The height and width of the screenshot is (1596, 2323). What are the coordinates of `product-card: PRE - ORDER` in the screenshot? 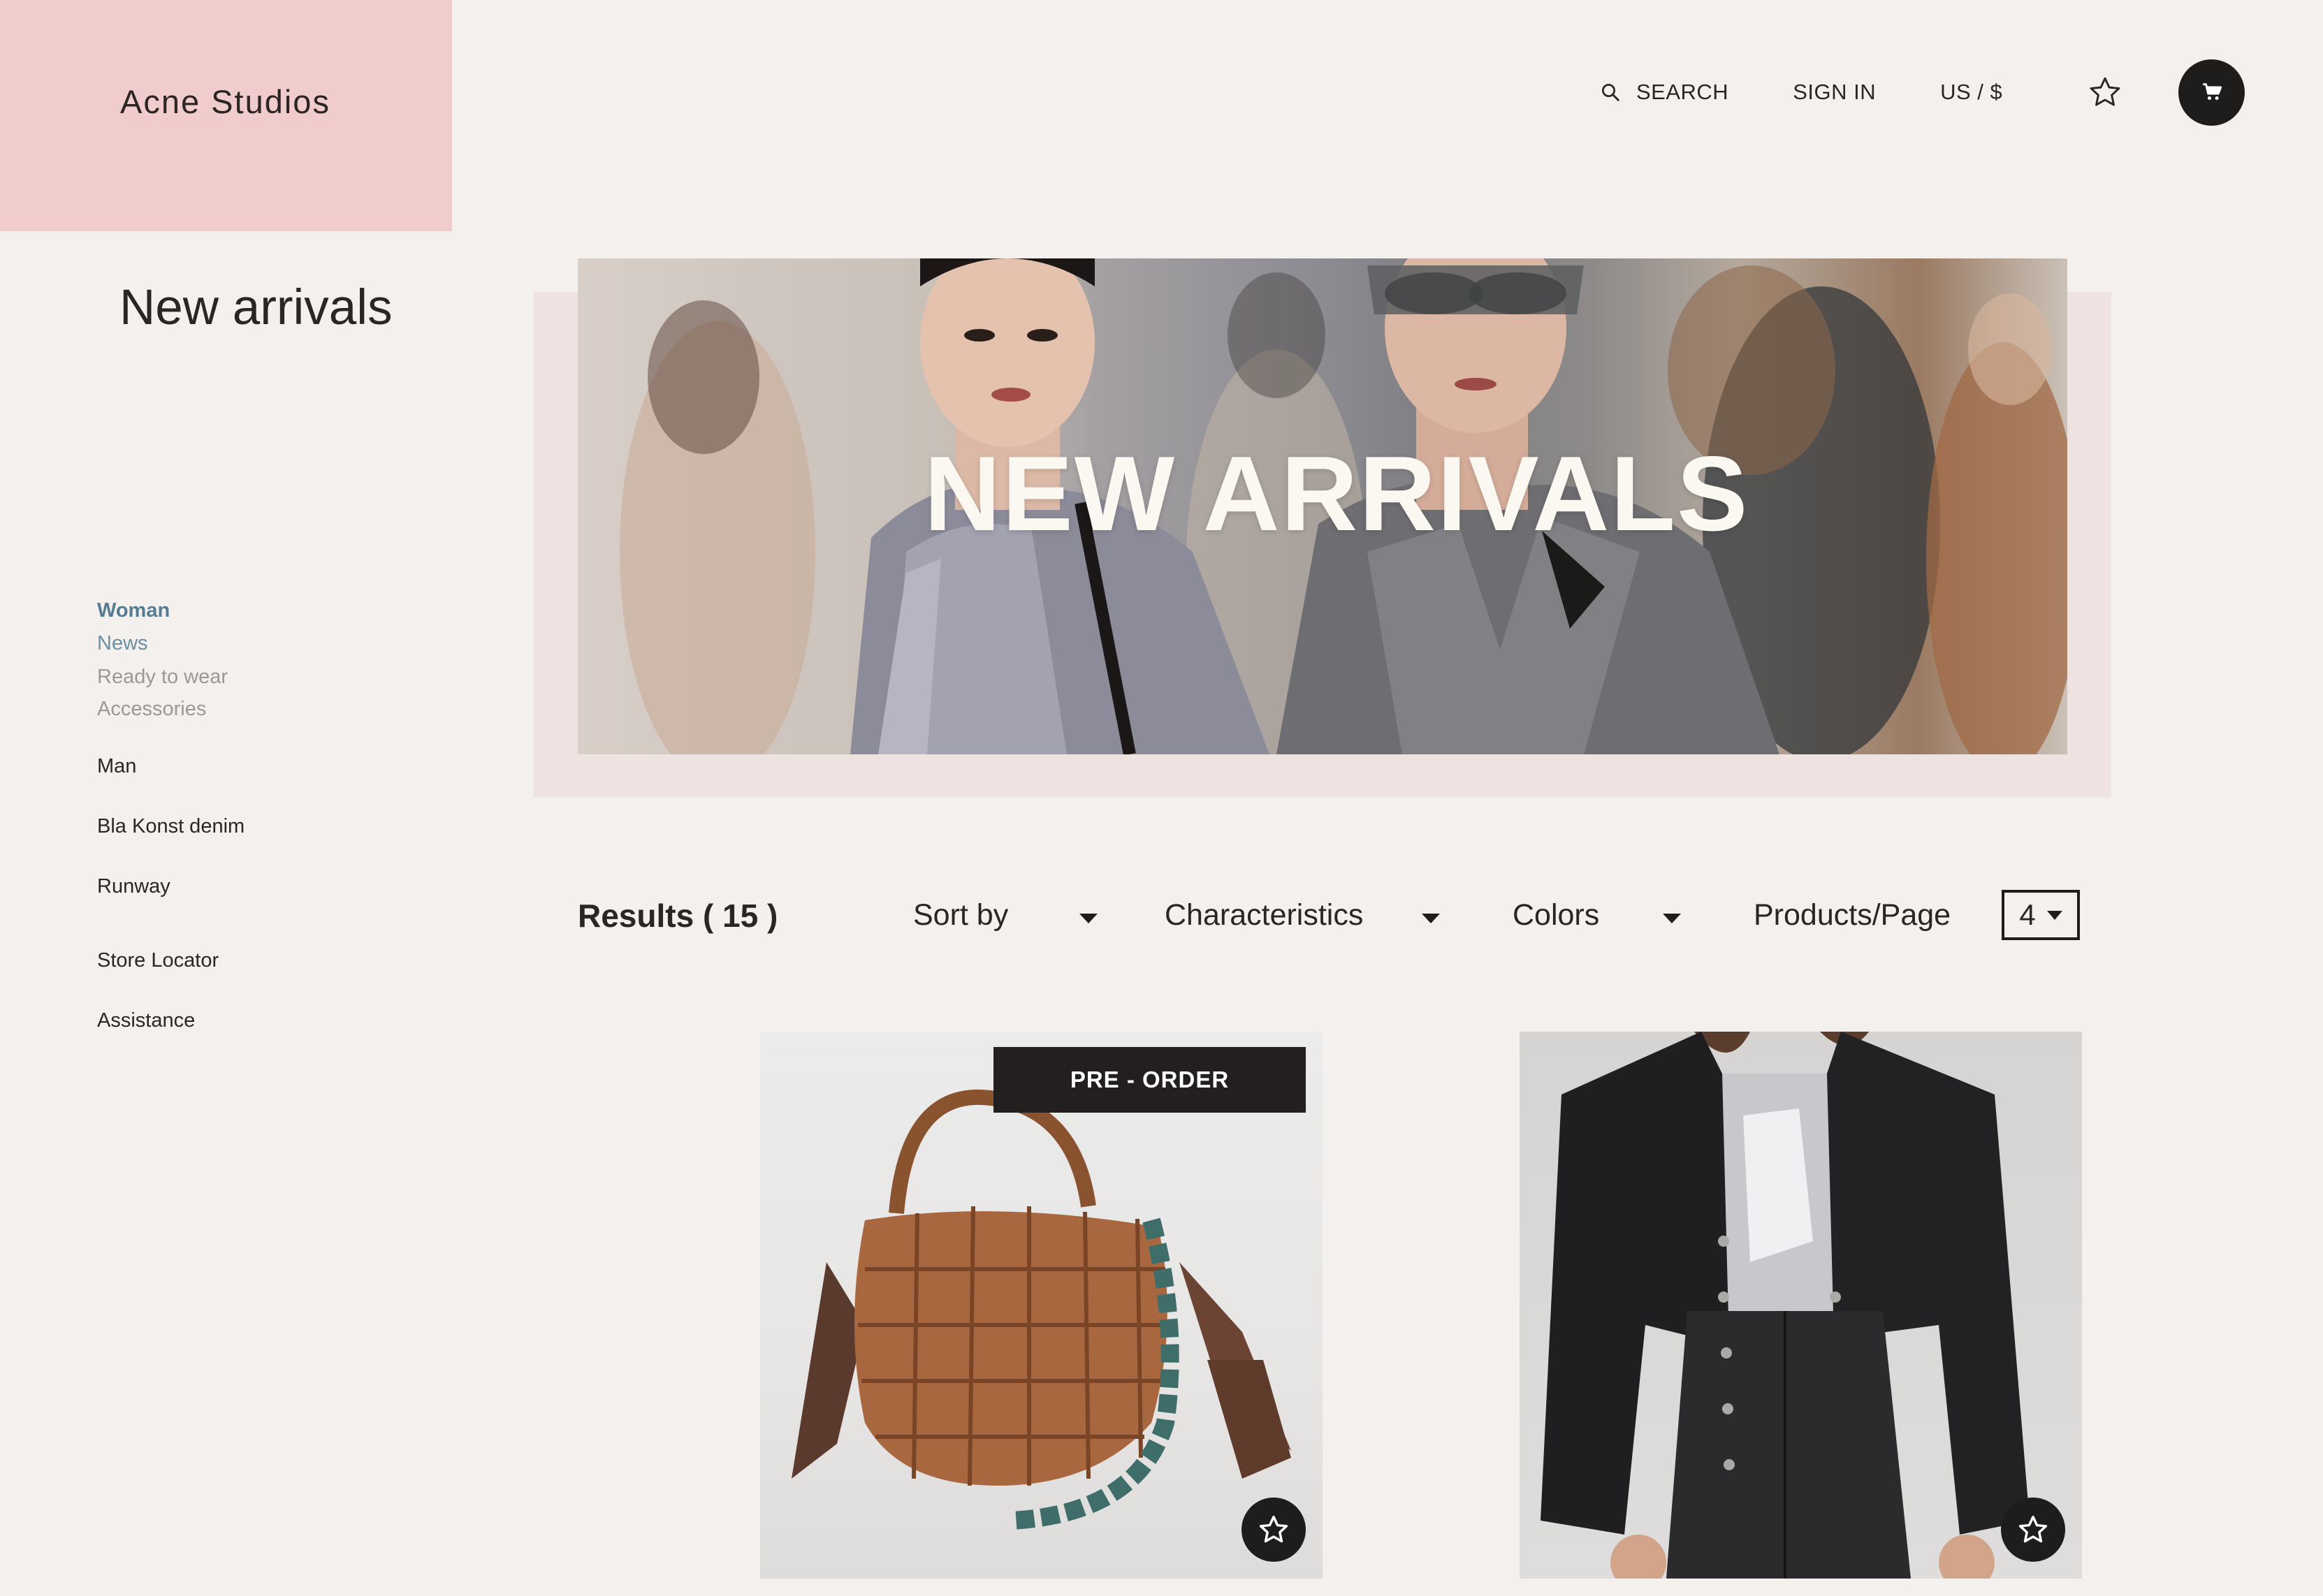 It's located at (1041, 1306).